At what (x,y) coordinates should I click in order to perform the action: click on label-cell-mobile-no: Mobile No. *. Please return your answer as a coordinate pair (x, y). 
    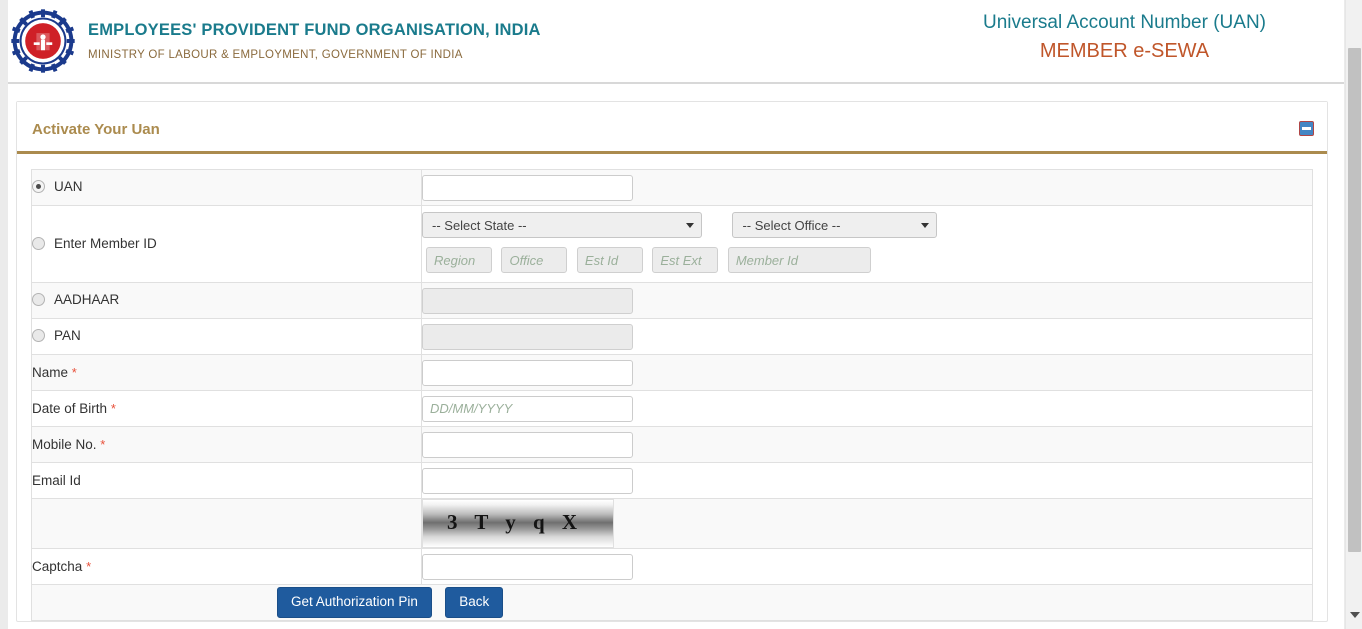
    Looking at the image, I should click on (226, 444).